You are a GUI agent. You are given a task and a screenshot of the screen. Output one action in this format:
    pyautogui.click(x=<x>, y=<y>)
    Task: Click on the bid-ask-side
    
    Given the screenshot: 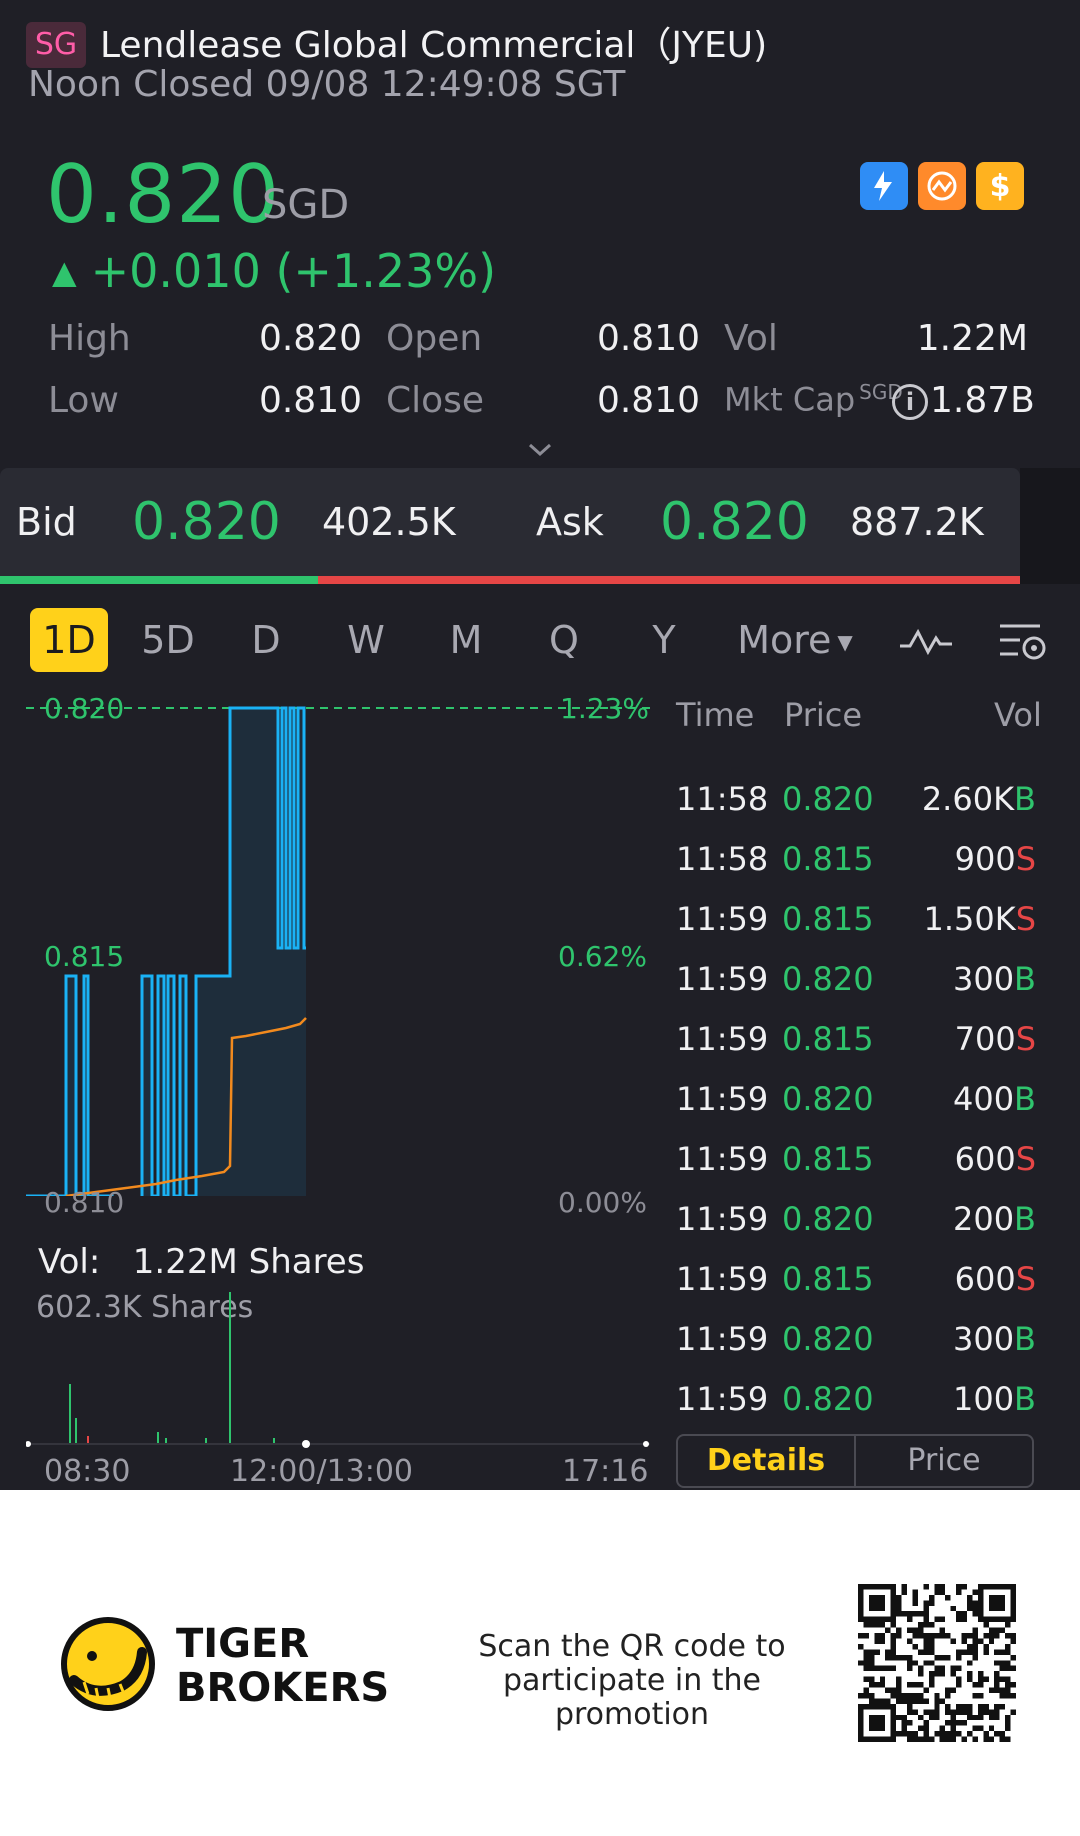 What is the action you would take?
    pyautogui.click(x=1050, y=526)
    